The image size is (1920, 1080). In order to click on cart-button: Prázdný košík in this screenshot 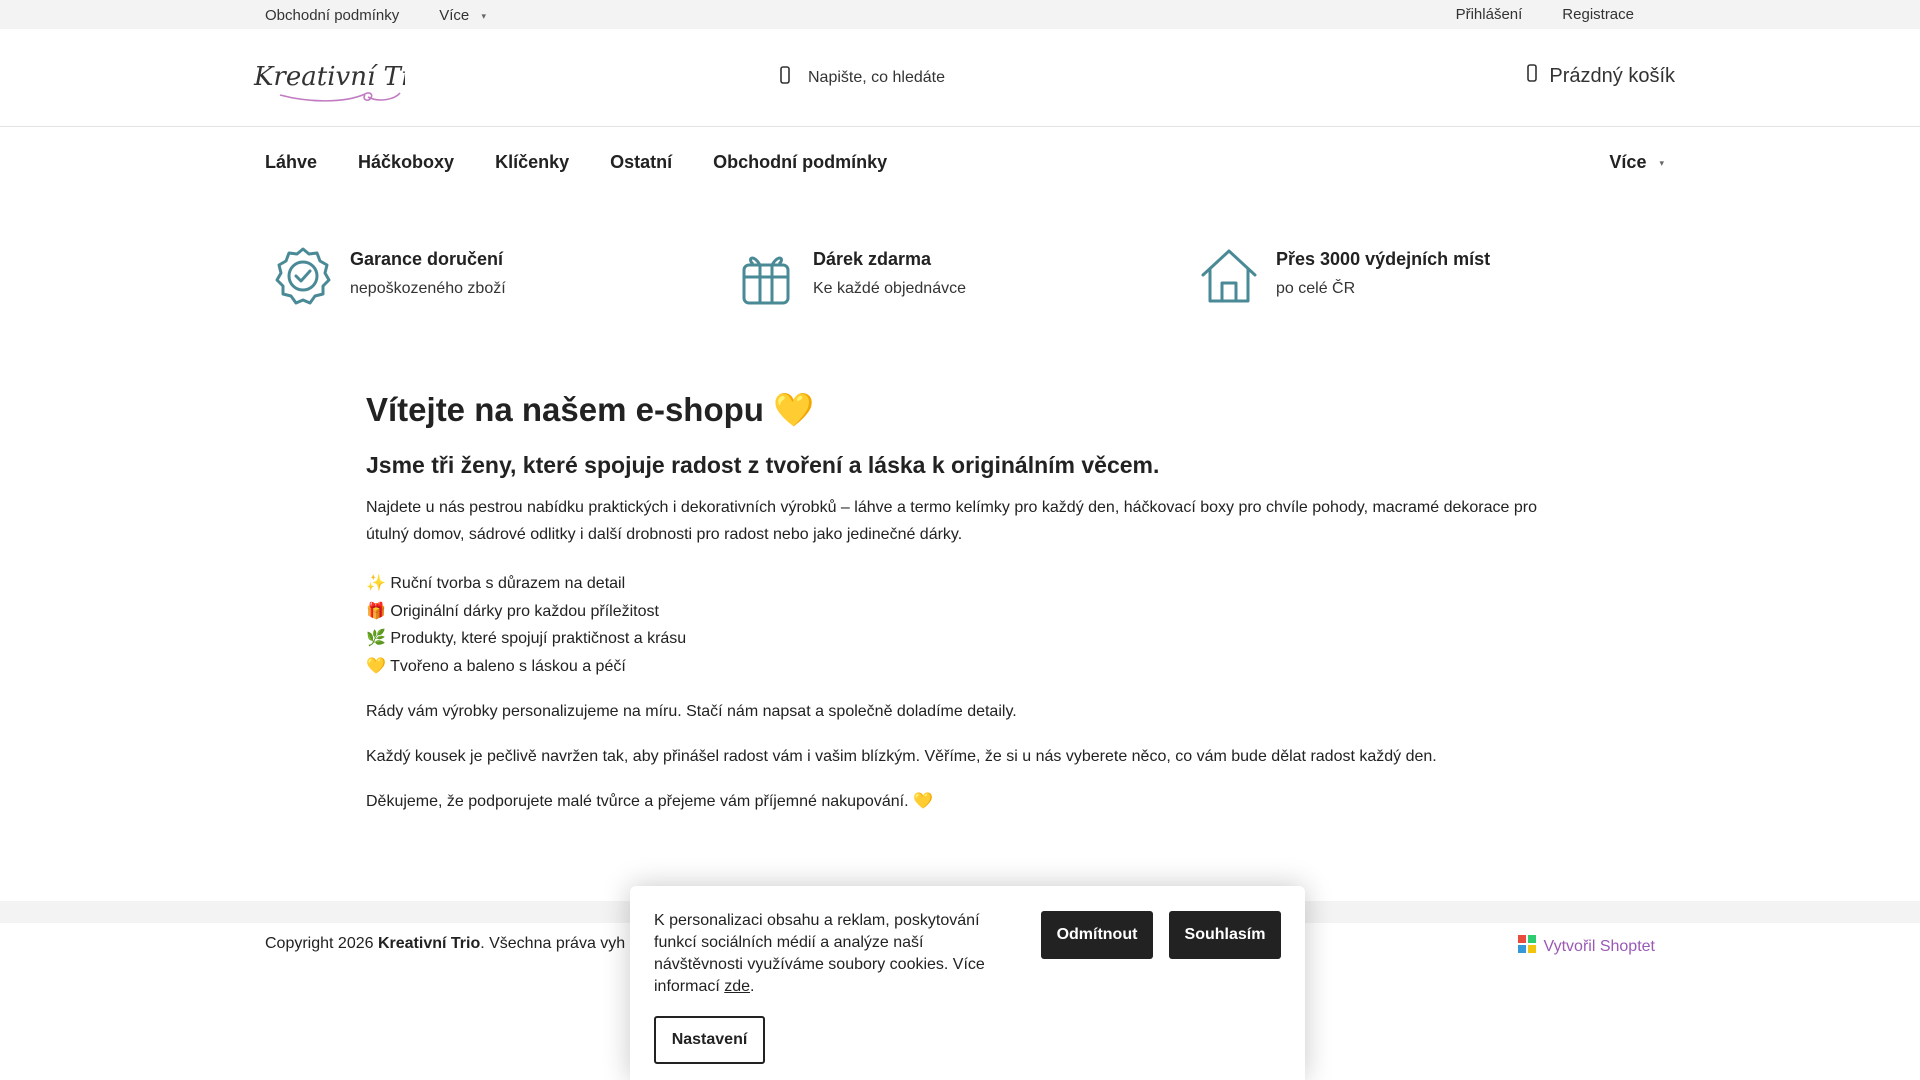, I will do `click(1601, 76)`.